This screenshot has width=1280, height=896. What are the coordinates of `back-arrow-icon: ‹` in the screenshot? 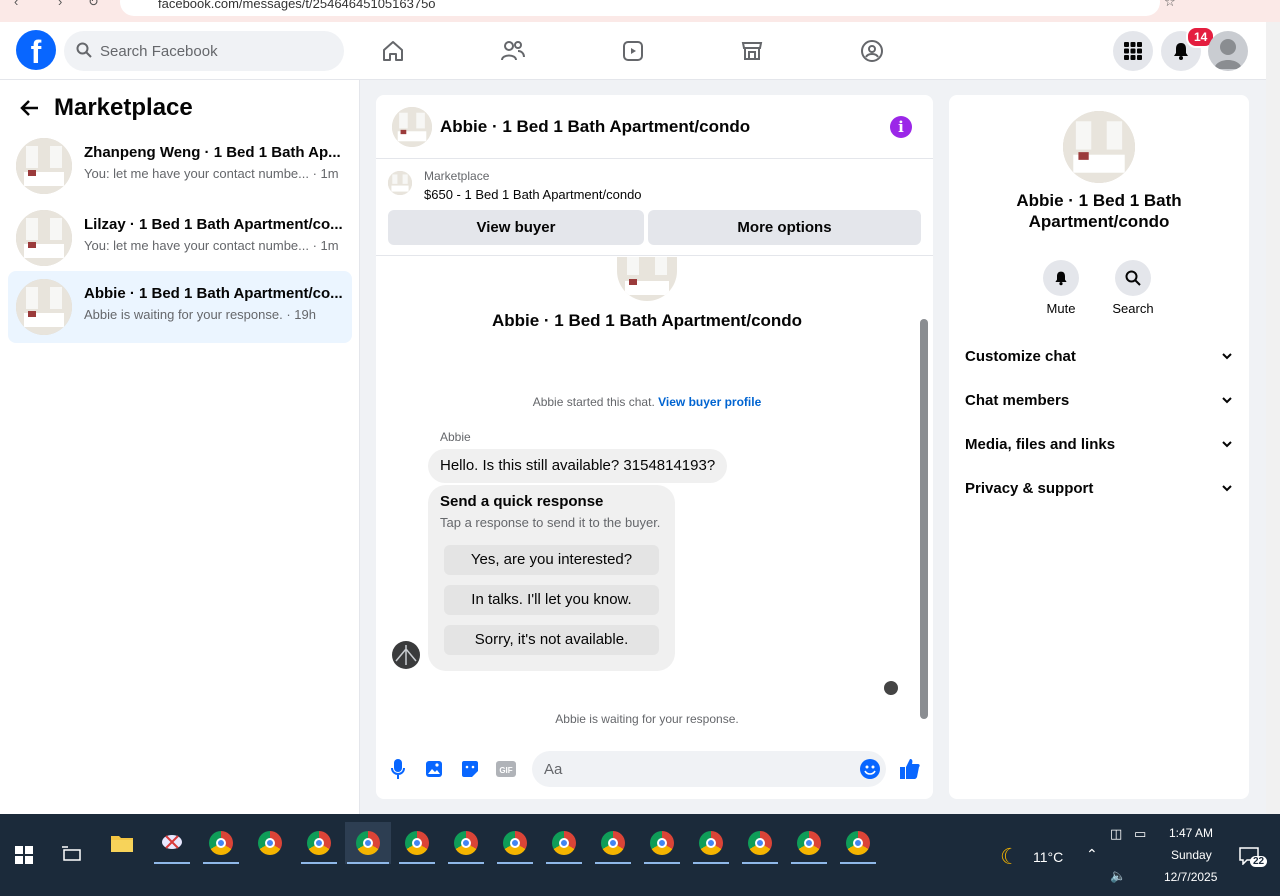 It's located at (16, 4).